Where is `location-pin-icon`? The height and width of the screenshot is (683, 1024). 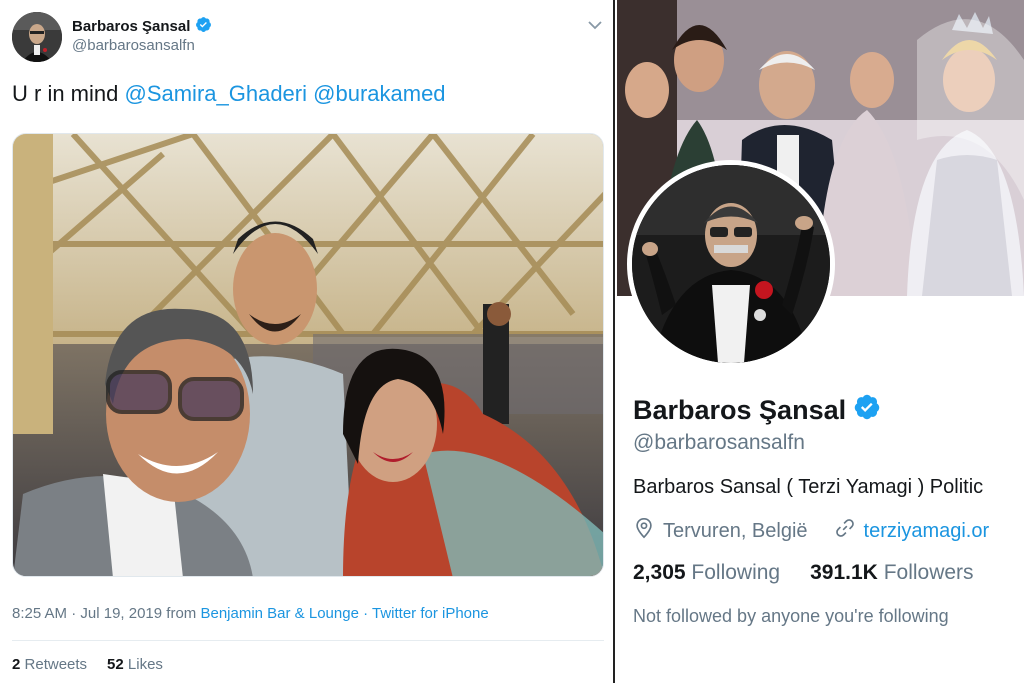 location-pin-icon is located at coordinates (644, 531).